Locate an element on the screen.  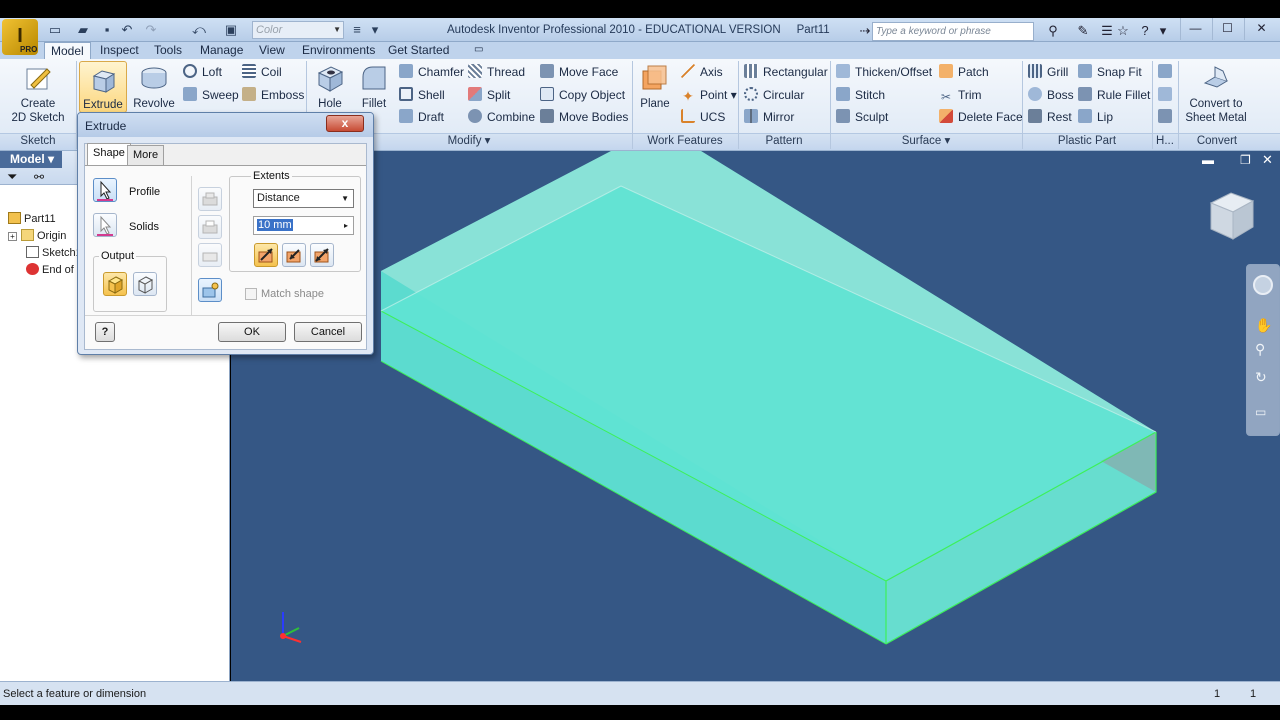
snap-fit-button: Snap Fit is located at coordinates (1110, 72).